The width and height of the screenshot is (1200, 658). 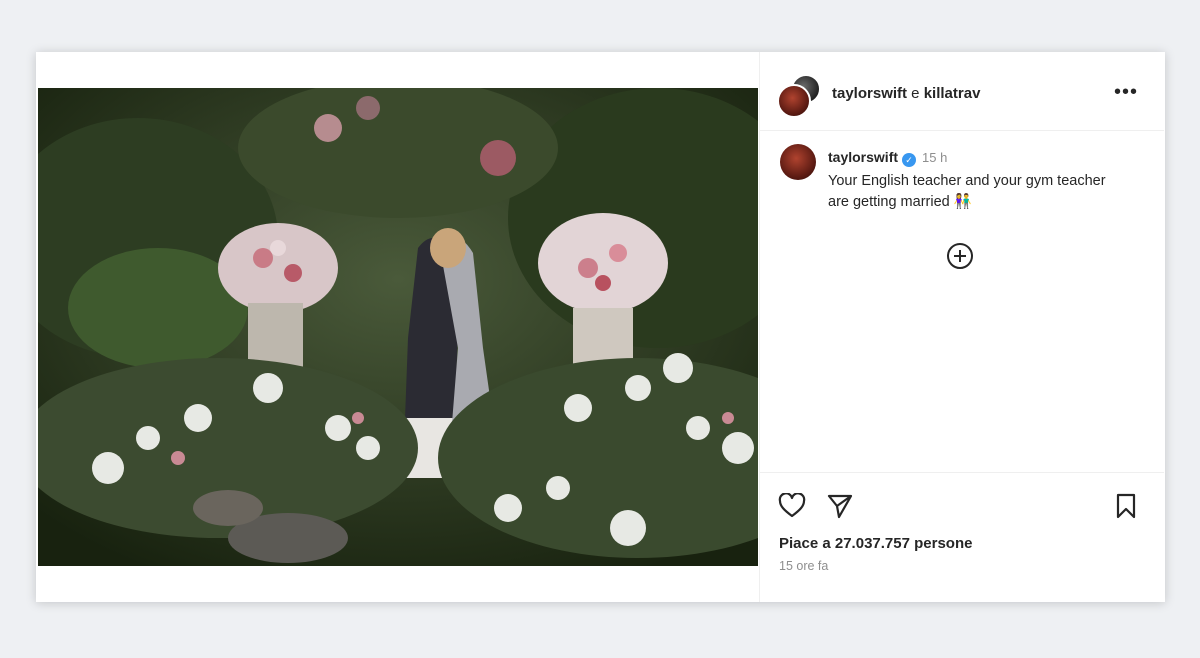 I want to click on collab-avatars, so click(x=799, y=96).